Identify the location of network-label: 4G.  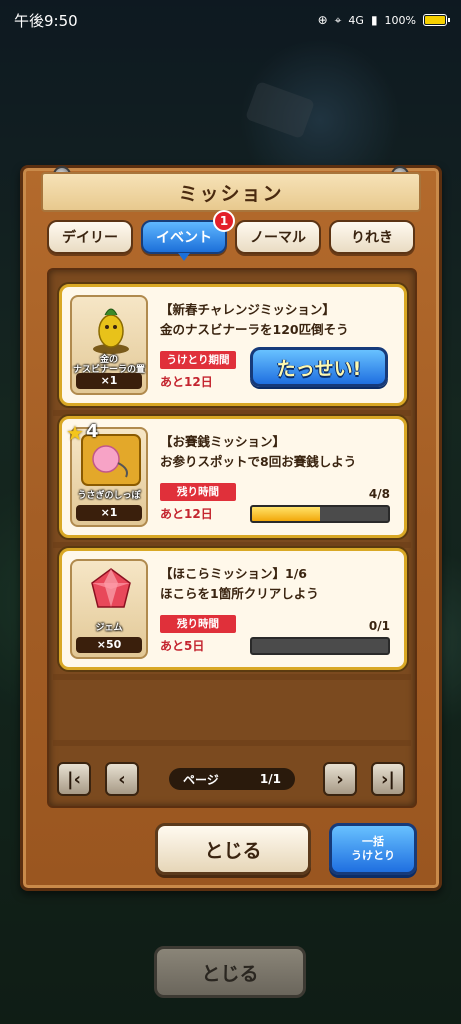
(356, 20).